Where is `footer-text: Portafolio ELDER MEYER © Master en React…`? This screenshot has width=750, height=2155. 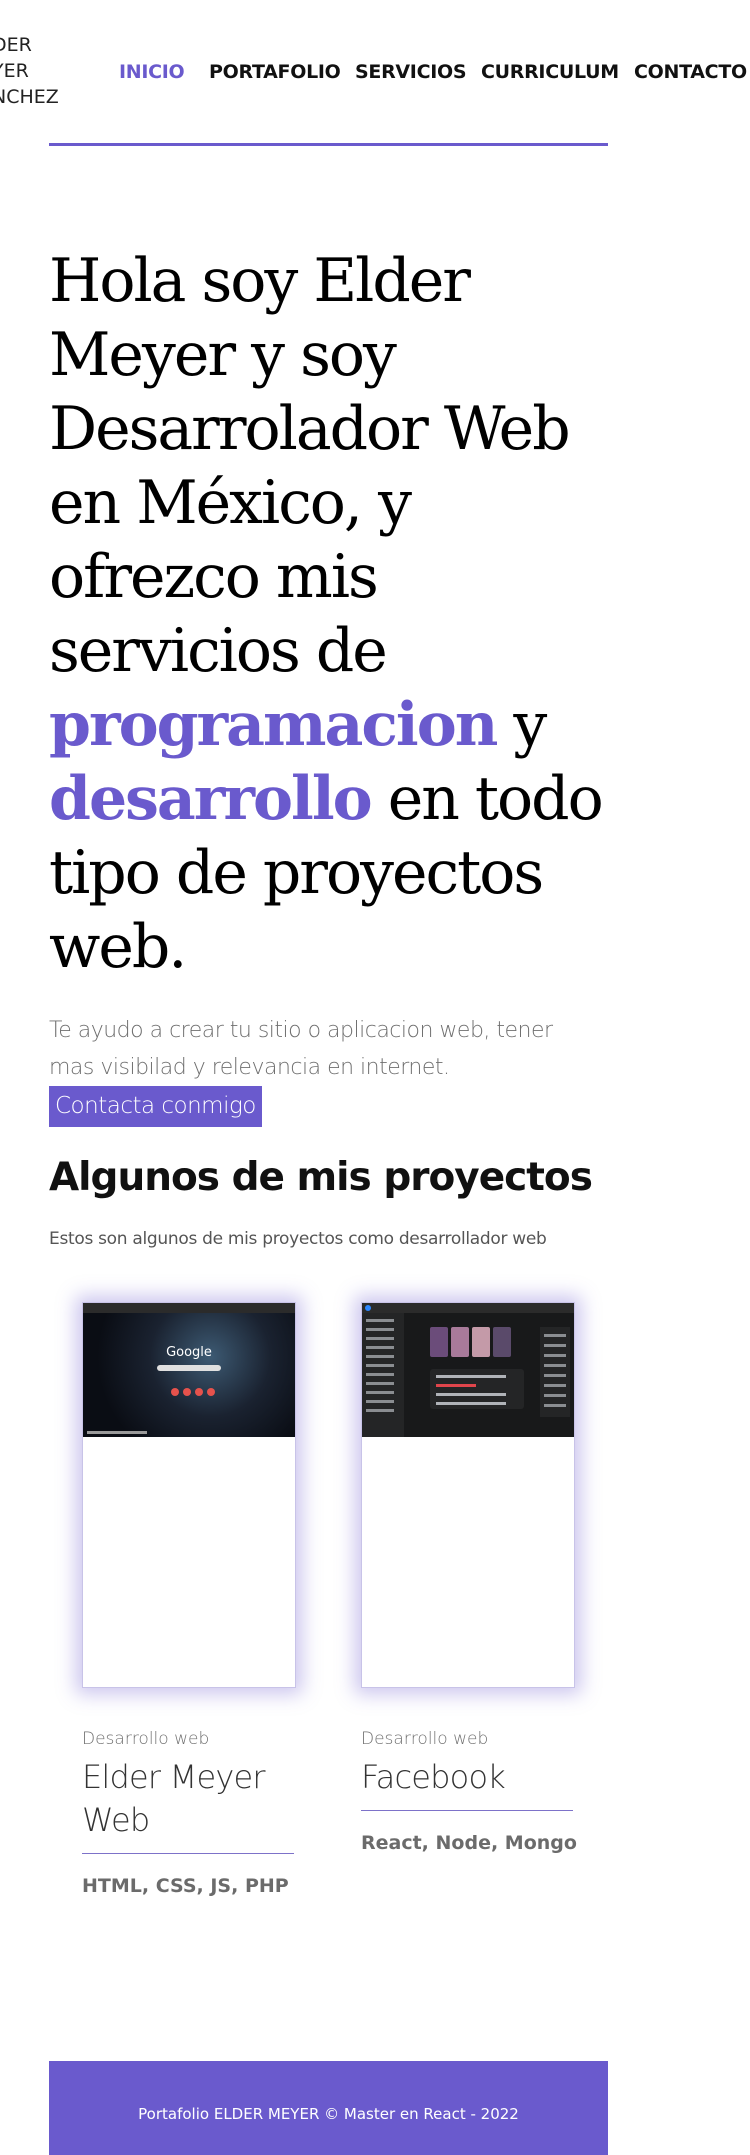
footer-text: Portafolio ELDER MEYER © Master en React… is located at coordinates (328, 2114).